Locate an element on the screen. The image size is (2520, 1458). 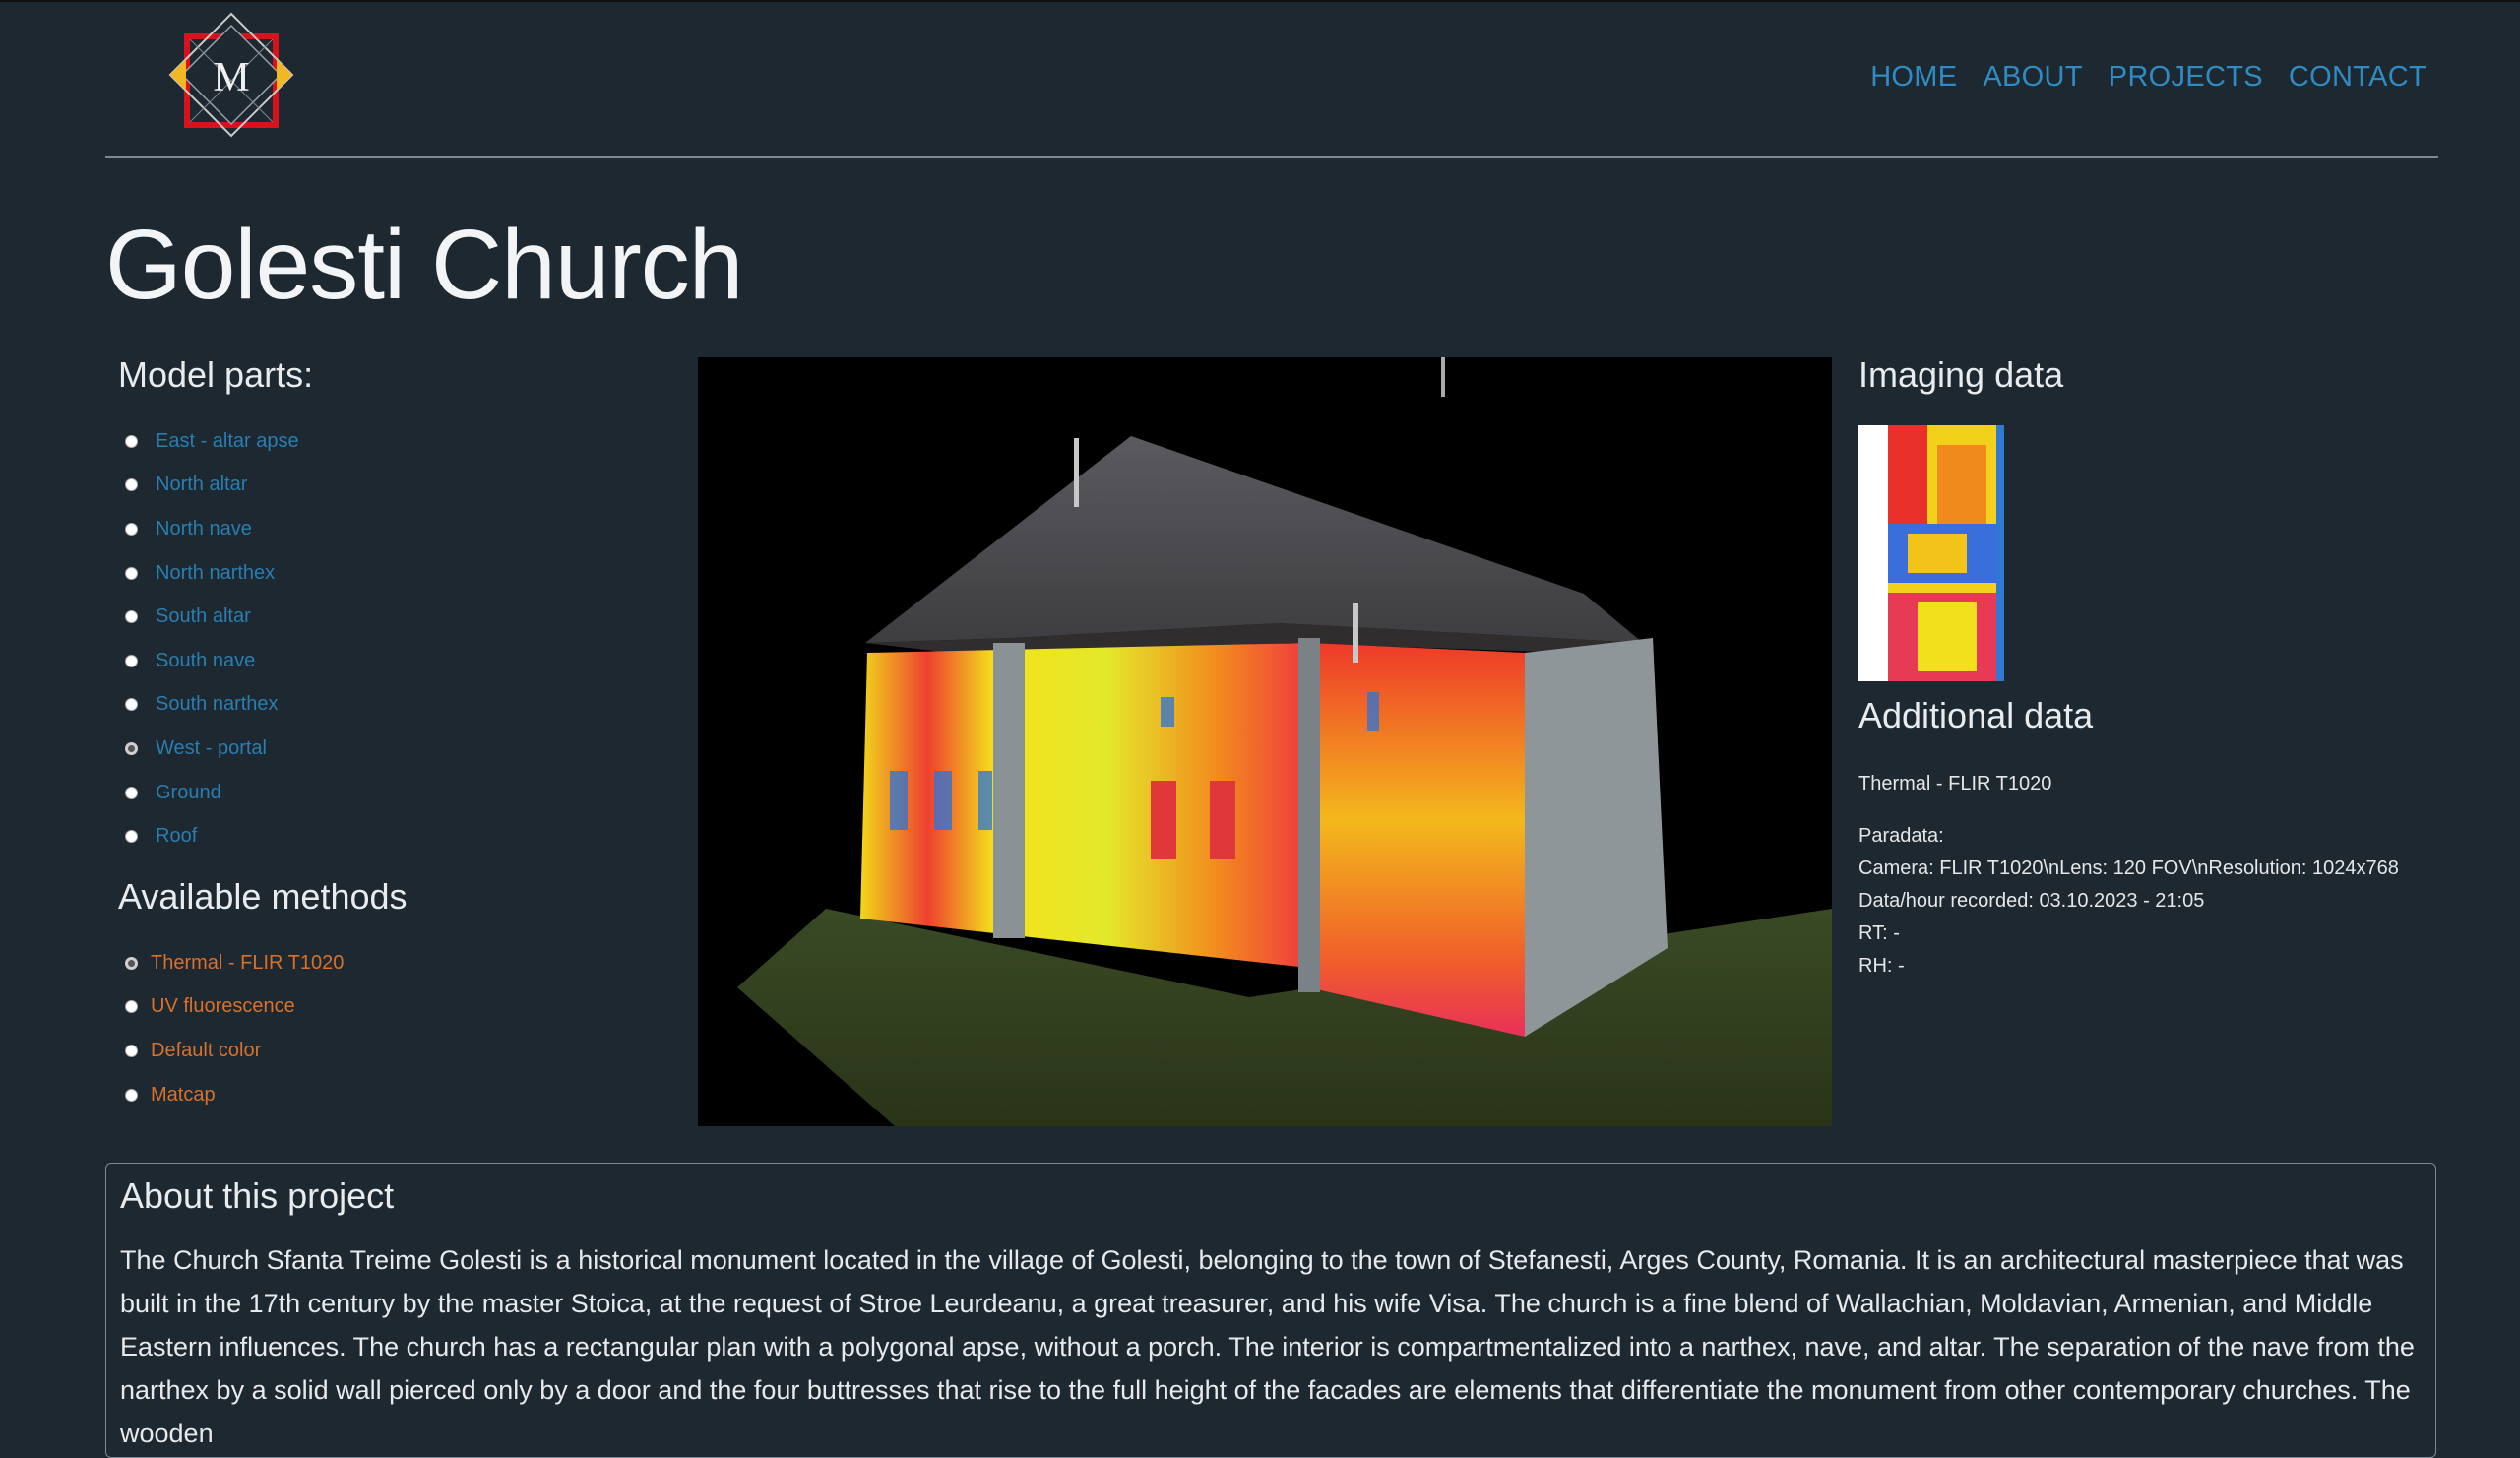
model-part-label: East - altar apse is located at coordinates (227, 441).